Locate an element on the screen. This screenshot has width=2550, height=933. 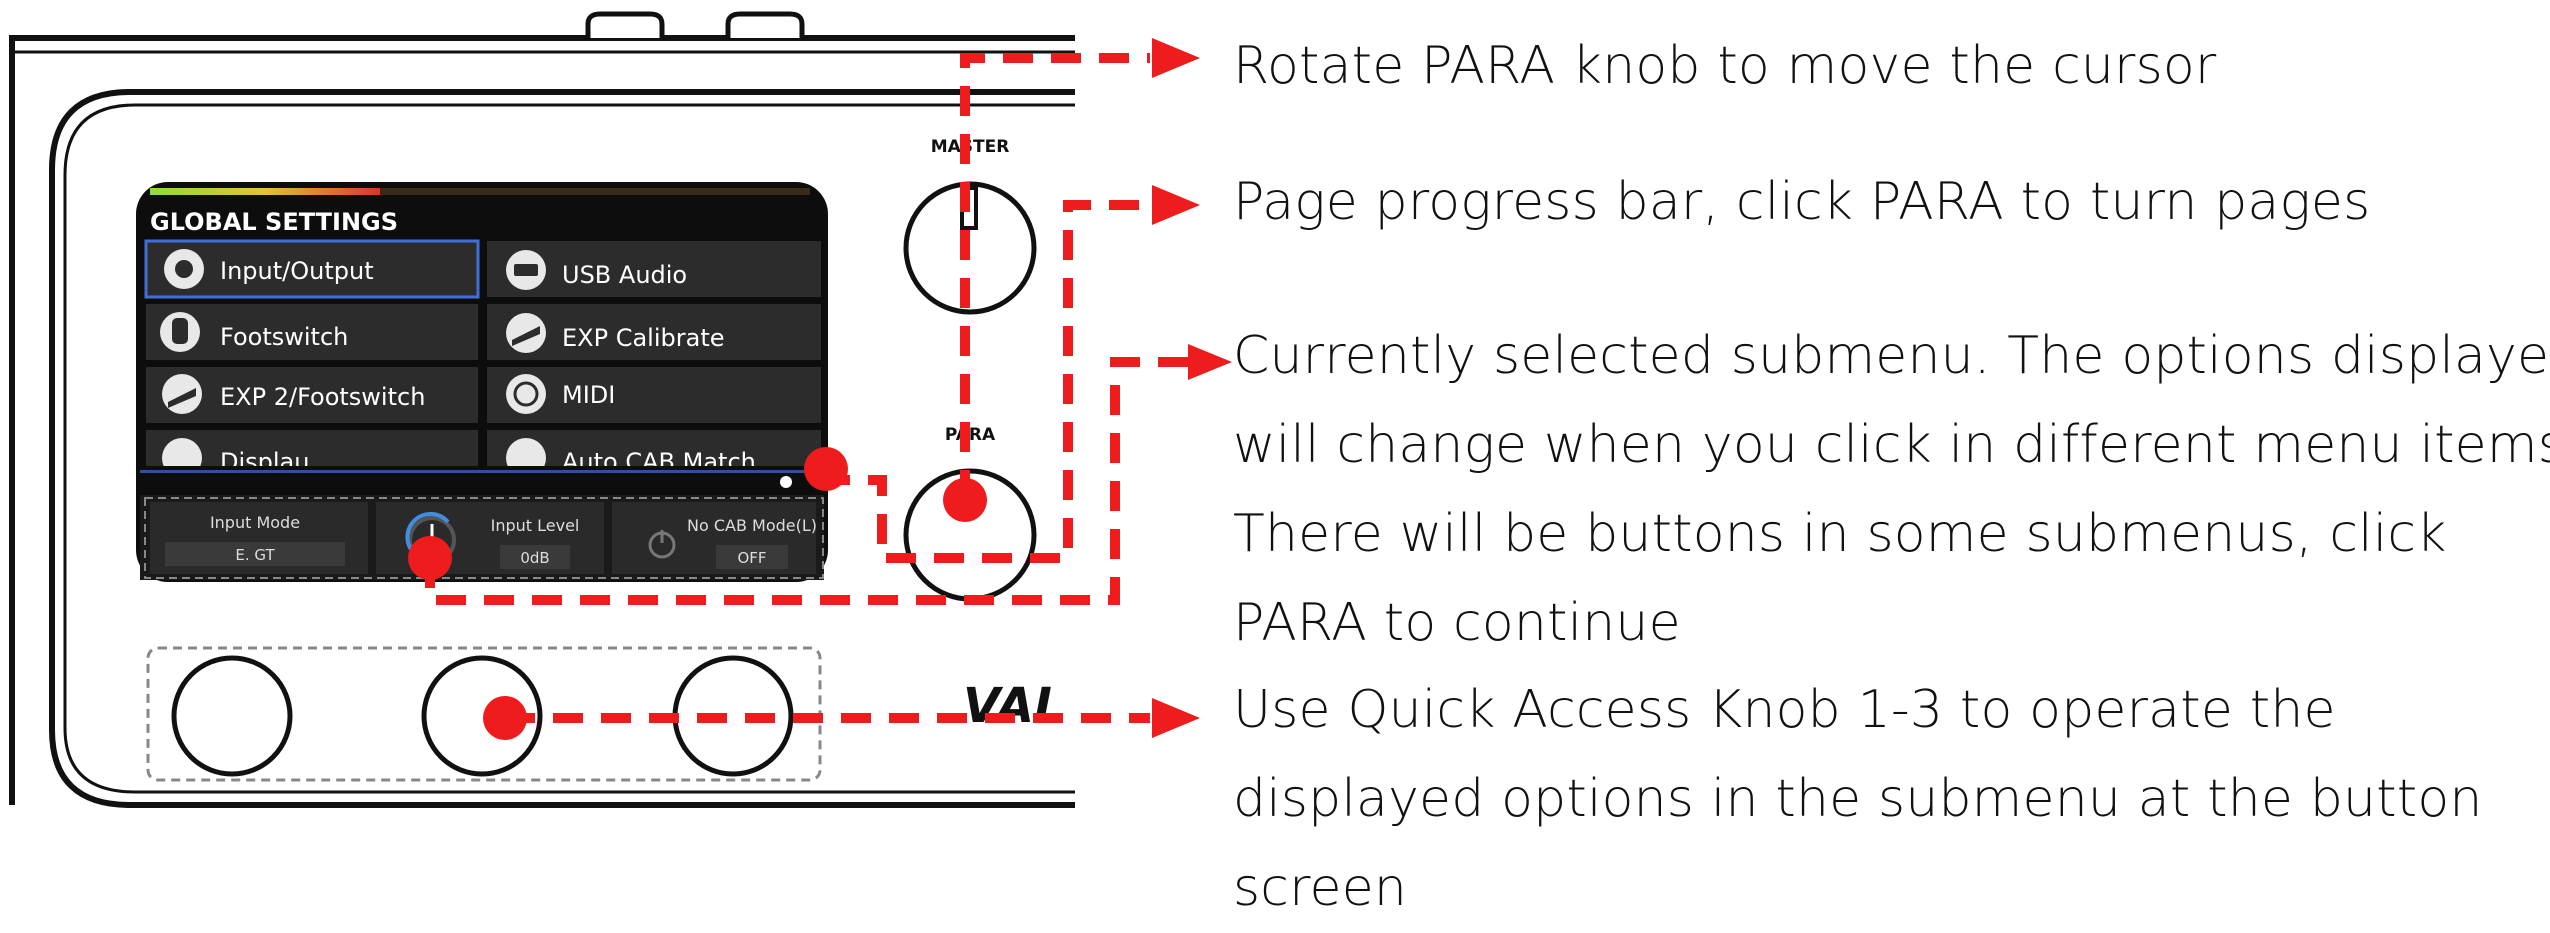
callout-cursor: Rotate PARA knob to move the cursor is located at coordinates (1725, 66).